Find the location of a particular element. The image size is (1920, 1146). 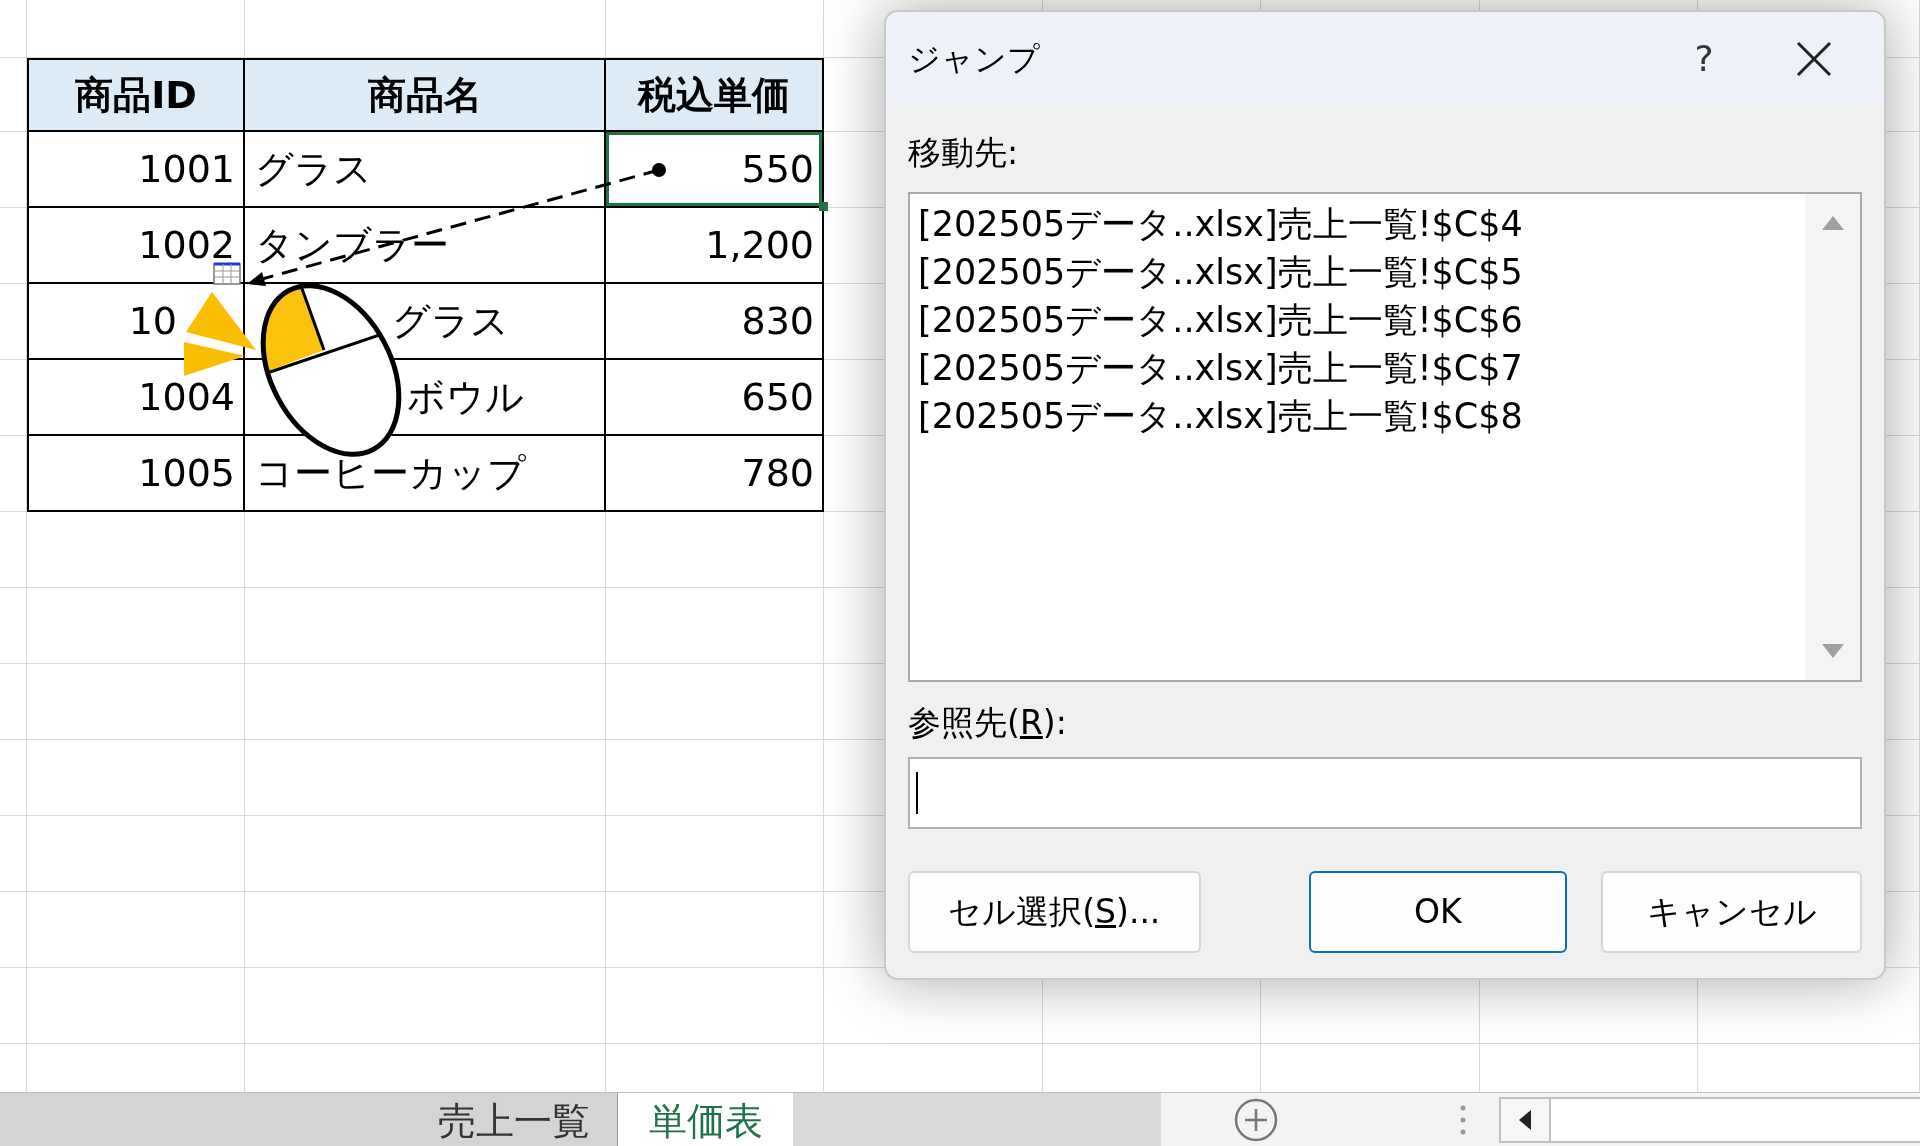

text-cursor is located at coordinates (917, 793).